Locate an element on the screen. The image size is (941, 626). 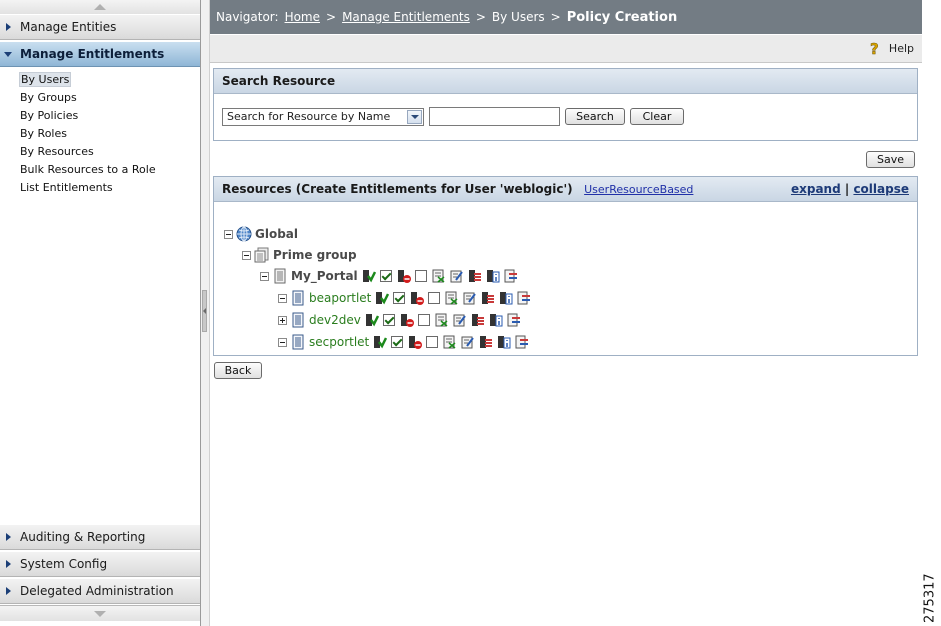
save-button: Save is located at coordinates (890, 159).